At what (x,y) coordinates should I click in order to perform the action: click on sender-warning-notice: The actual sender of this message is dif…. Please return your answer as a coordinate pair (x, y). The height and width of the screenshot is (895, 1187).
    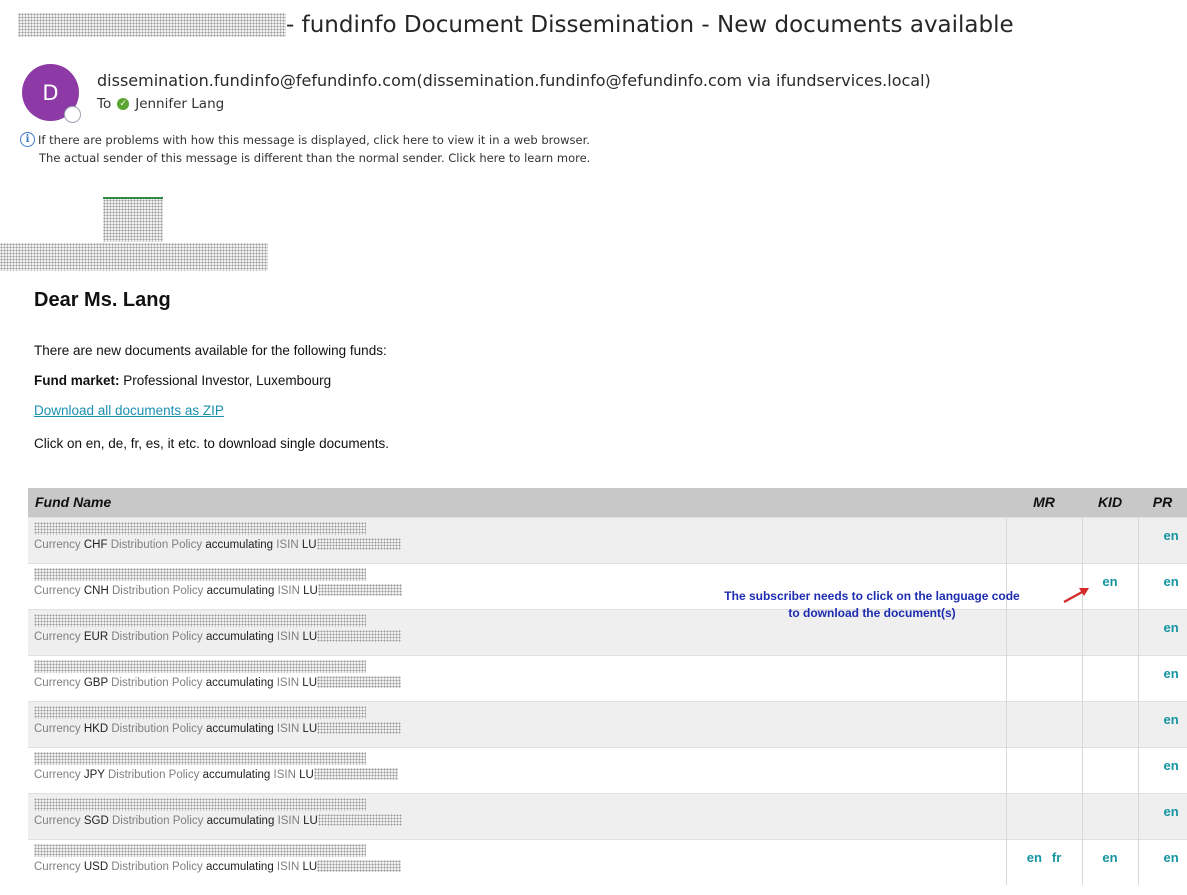
    Looking at the image, I should click on (314, 158).